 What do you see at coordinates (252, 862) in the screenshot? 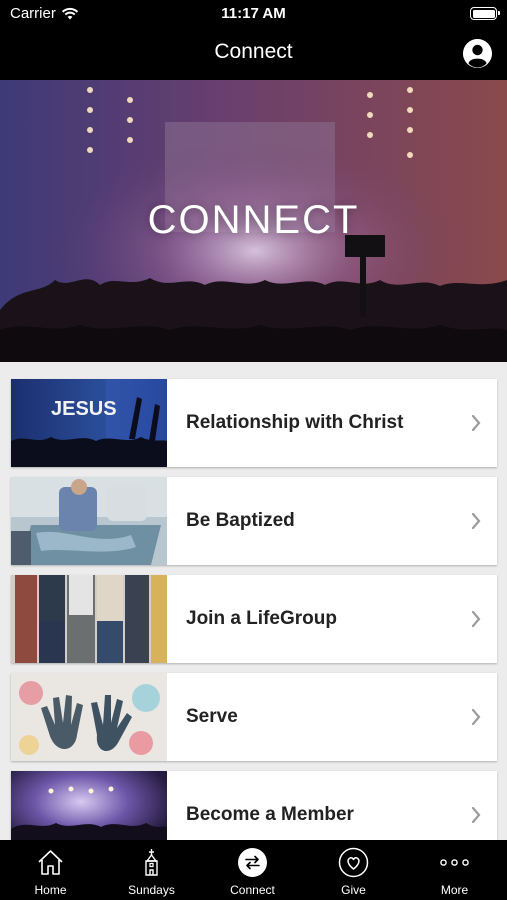
I see `connect-arrows-icon` at bounding box center [252, 862].